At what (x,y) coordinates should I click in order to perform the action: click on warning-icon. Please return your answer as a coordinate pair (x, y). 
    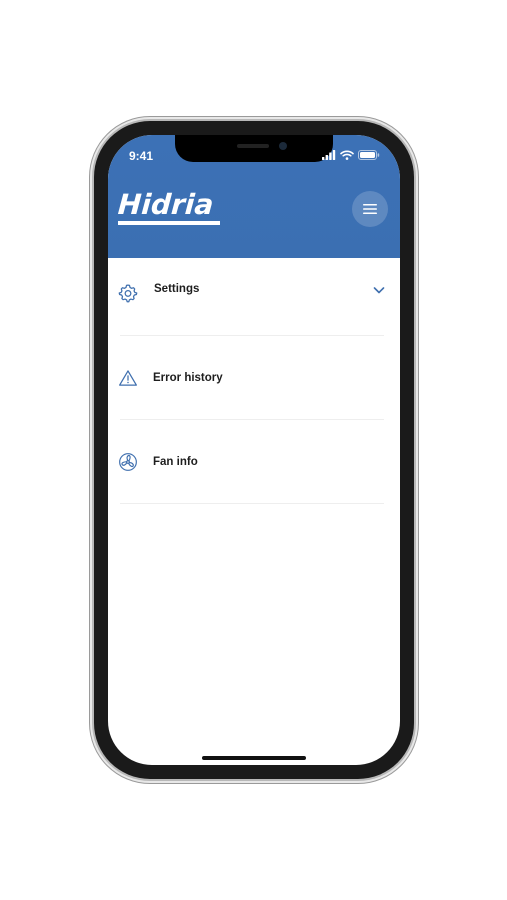
    Looking at the image, I should click on (128, 378).